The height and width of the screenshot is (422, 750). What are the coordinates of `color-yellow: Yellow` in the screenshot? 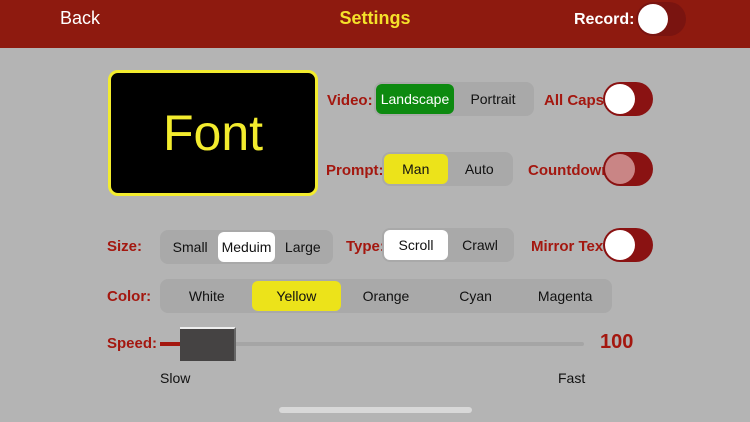 It's located at (296, 296).